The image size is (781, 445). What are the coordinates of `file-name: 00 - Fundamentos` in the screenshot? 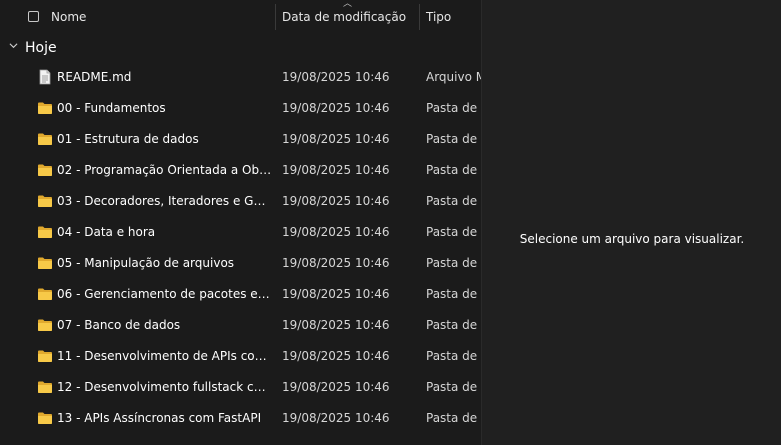 It's located at (111, 108).